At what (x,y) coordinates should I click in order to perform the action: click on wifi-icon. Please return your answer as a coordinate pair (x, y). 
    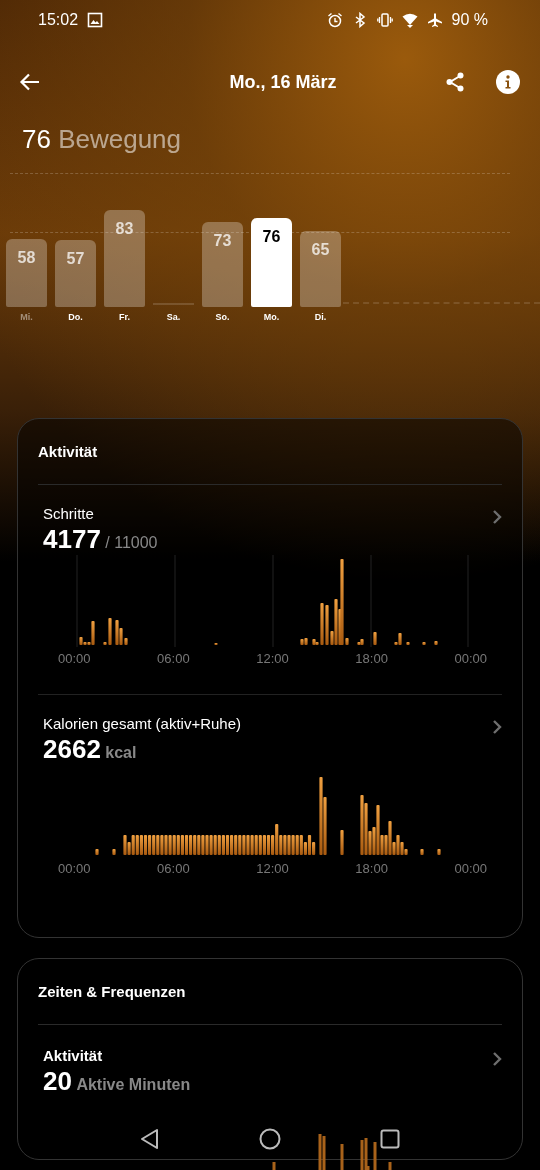
    Looking at the image, I should click on (409, 20).